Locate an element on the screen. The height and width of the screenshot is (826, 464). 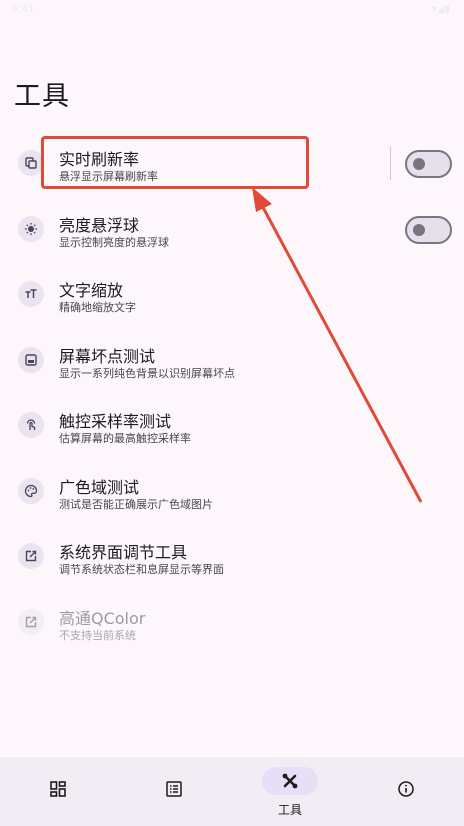
status-bar: 9:41 ▾◢▮ is located at coordinates (232, 11).